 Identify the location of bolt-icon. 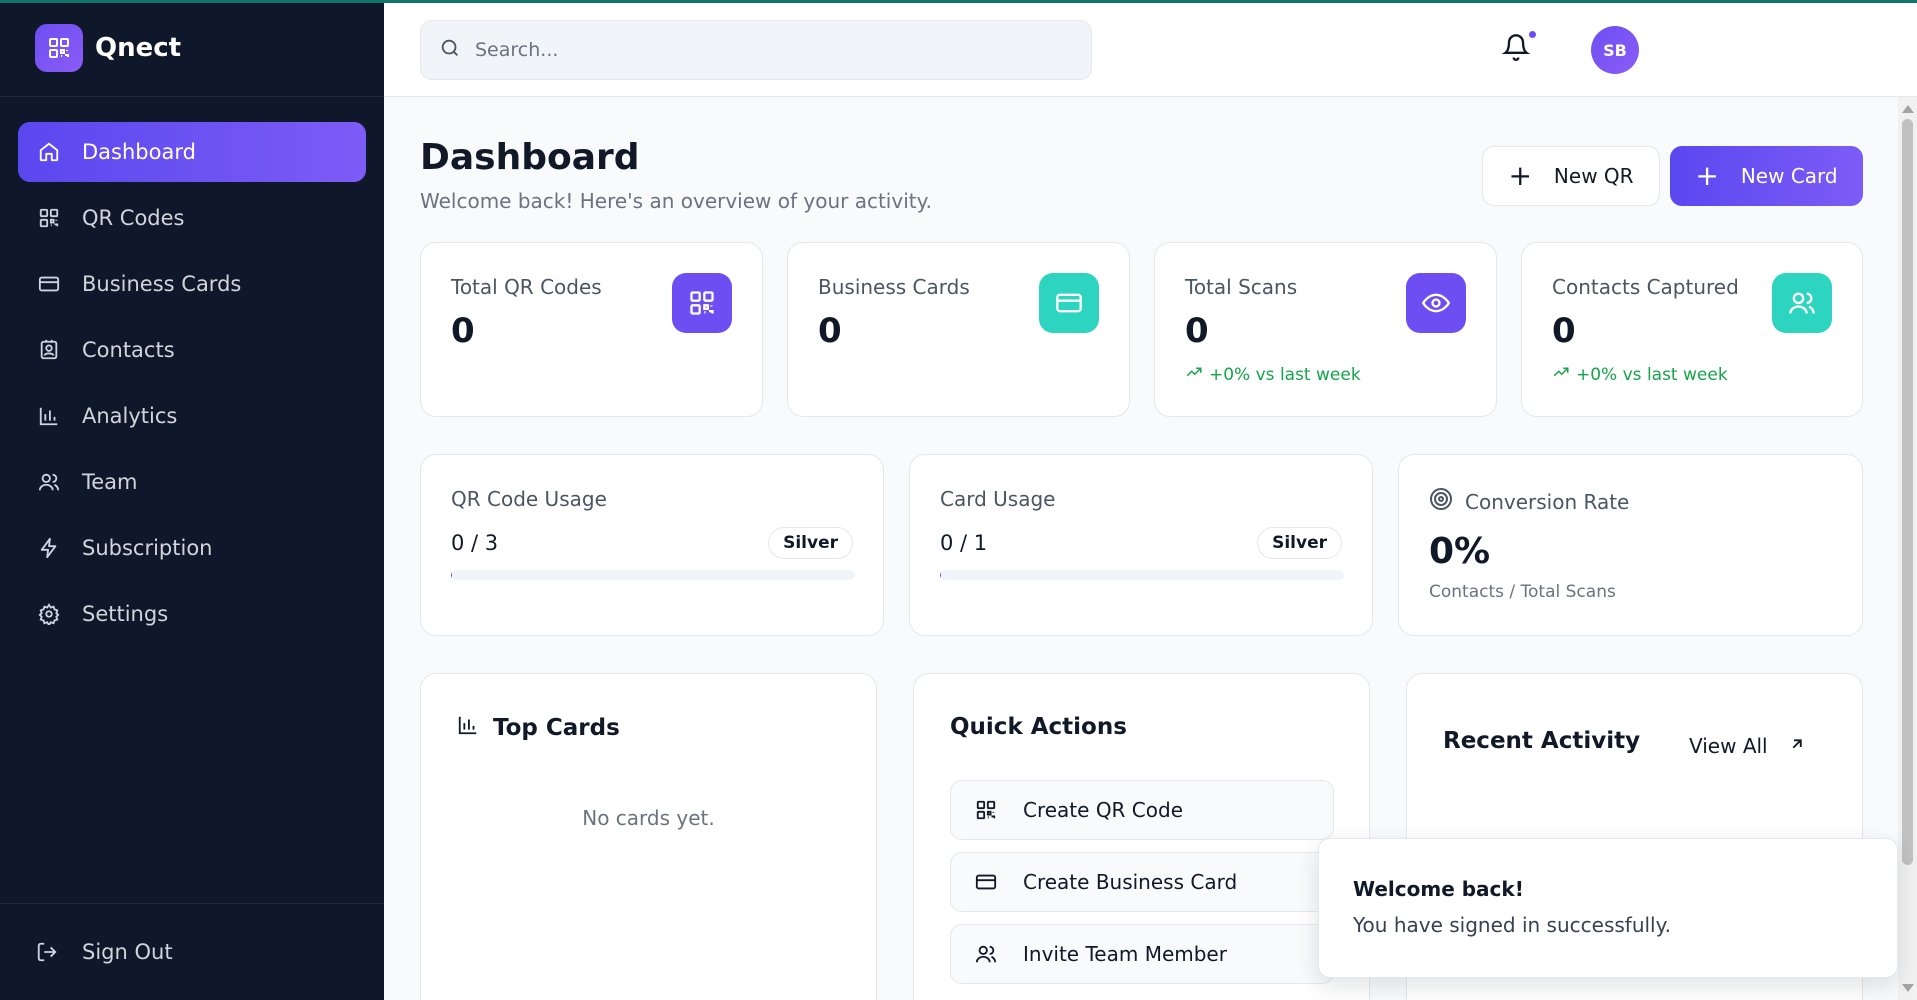
(49, 548).